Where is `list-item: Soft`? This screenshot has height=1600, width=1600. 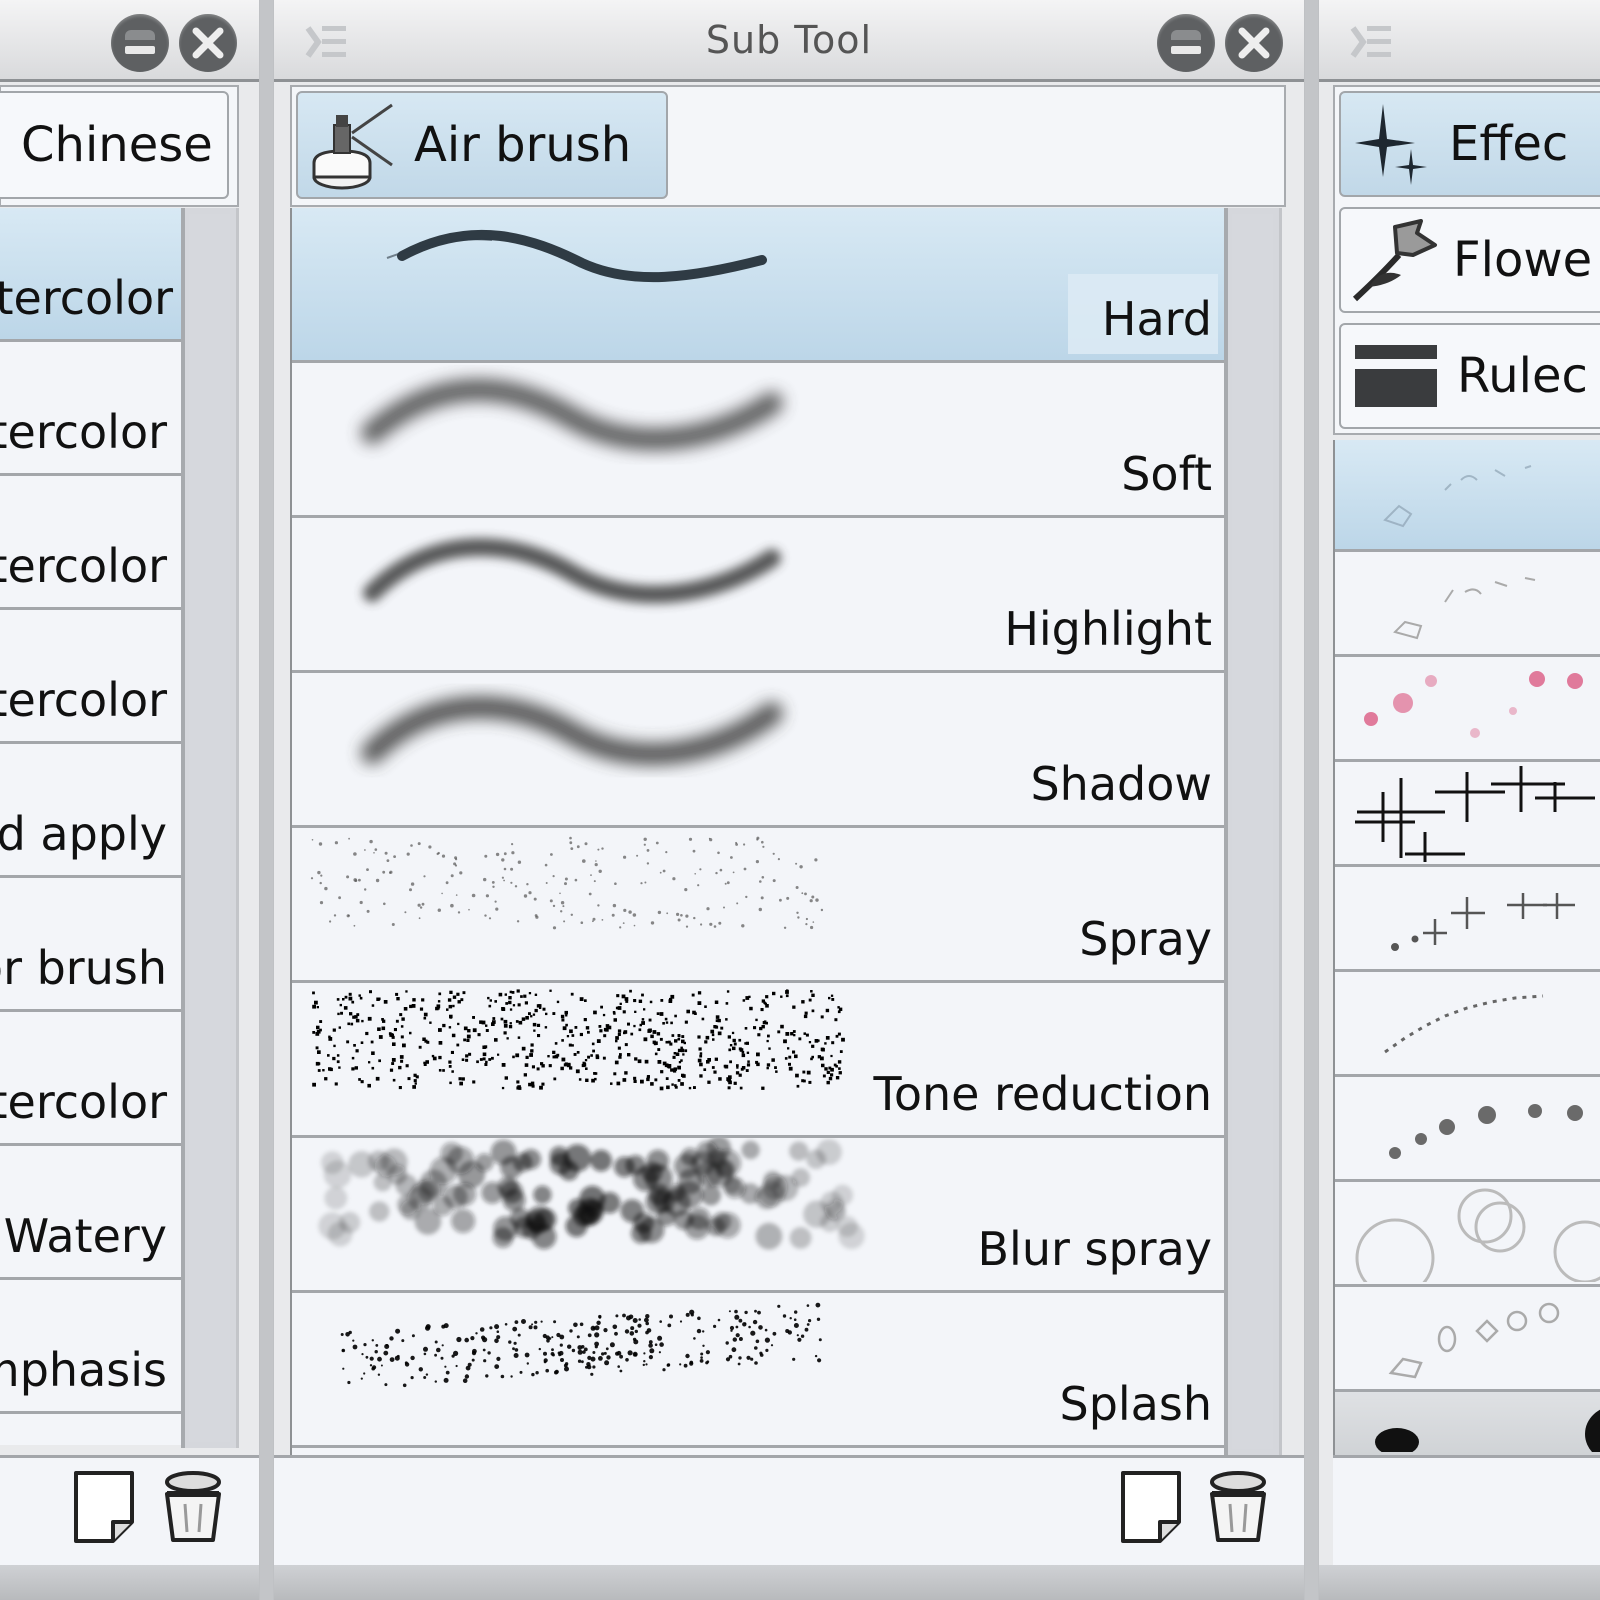 list-item: Soft is located at coordinates (758, 440).